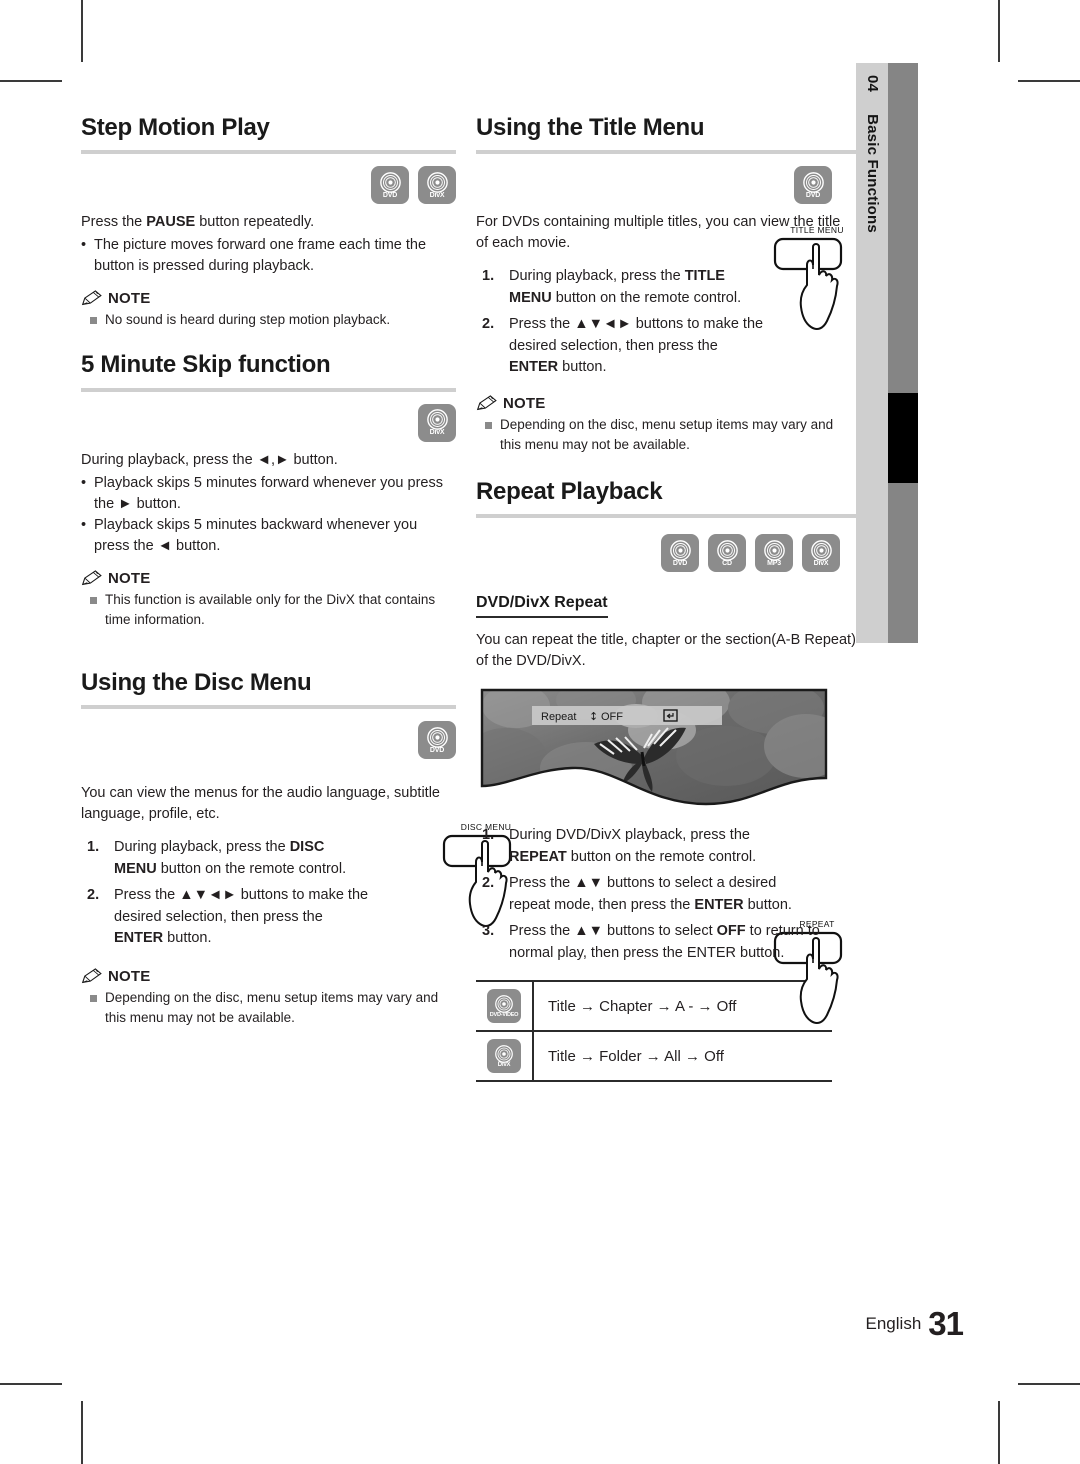 This screenshot has width=1080, height=1464. I want to click on badge-row-step-motion: DVD DivX, so click(268, 185).